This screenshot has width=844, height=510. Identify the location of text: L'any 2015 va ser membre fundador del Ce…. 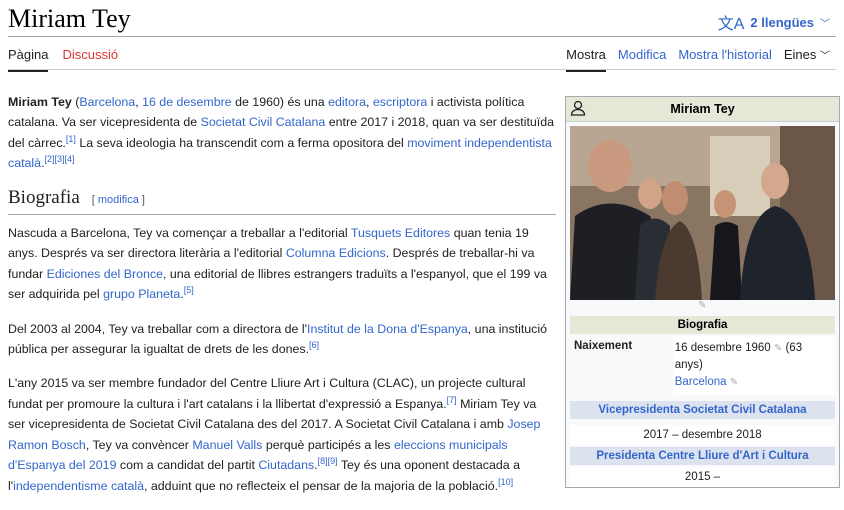
(267, 393).